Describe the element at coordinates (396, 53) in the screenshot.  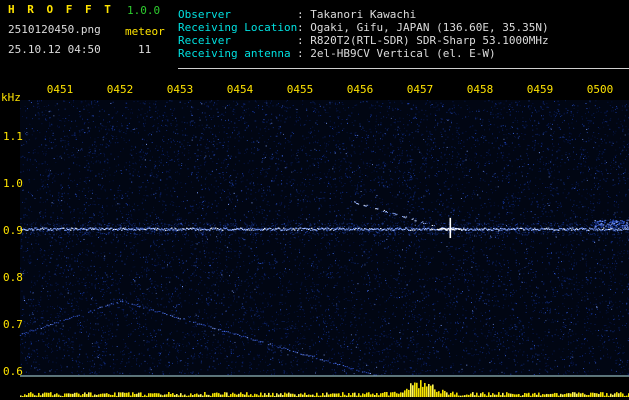
I see `info-value: : 2el-HB9CV Vertical (el. E-W)` at that location.